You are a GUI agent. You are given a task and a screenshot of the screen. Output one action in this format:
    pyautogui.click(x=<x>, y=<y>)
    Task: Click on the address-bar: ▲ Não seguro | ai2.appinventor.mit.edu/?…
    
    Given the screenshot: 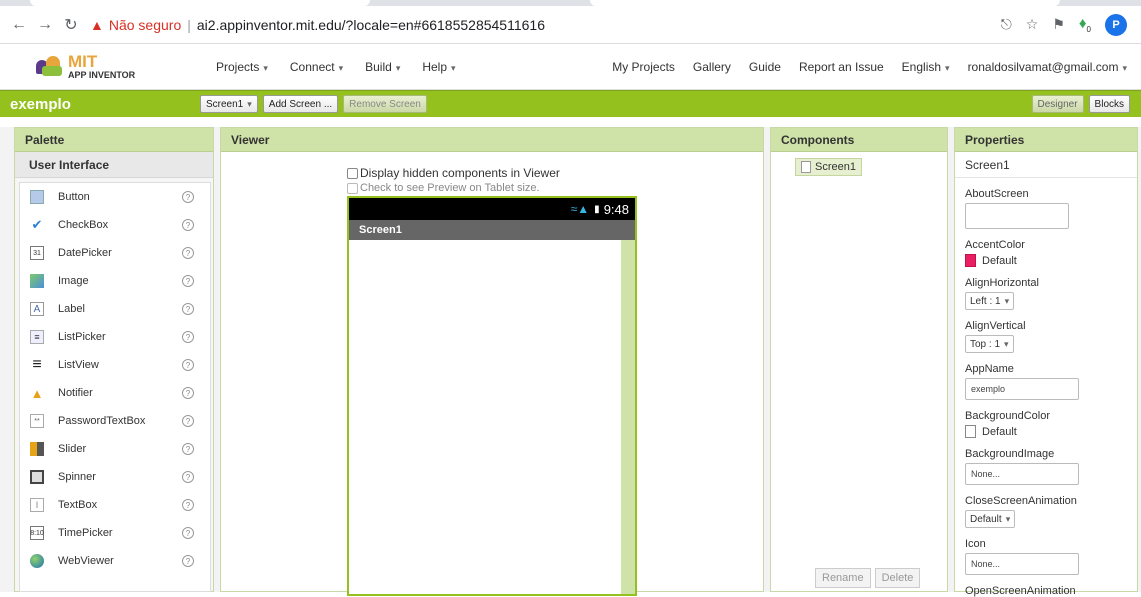 What is the action you would take?
    pyautogui.click(x=543, y=25)
    